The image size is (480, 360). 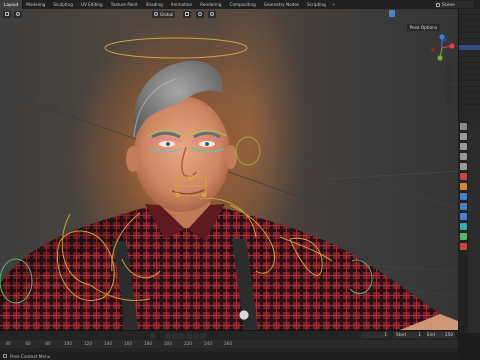 What do you see at coordinates (35, 4) in the screenshot?
I see `tab-modeling: Modeling` at bounding box center [35, 4].